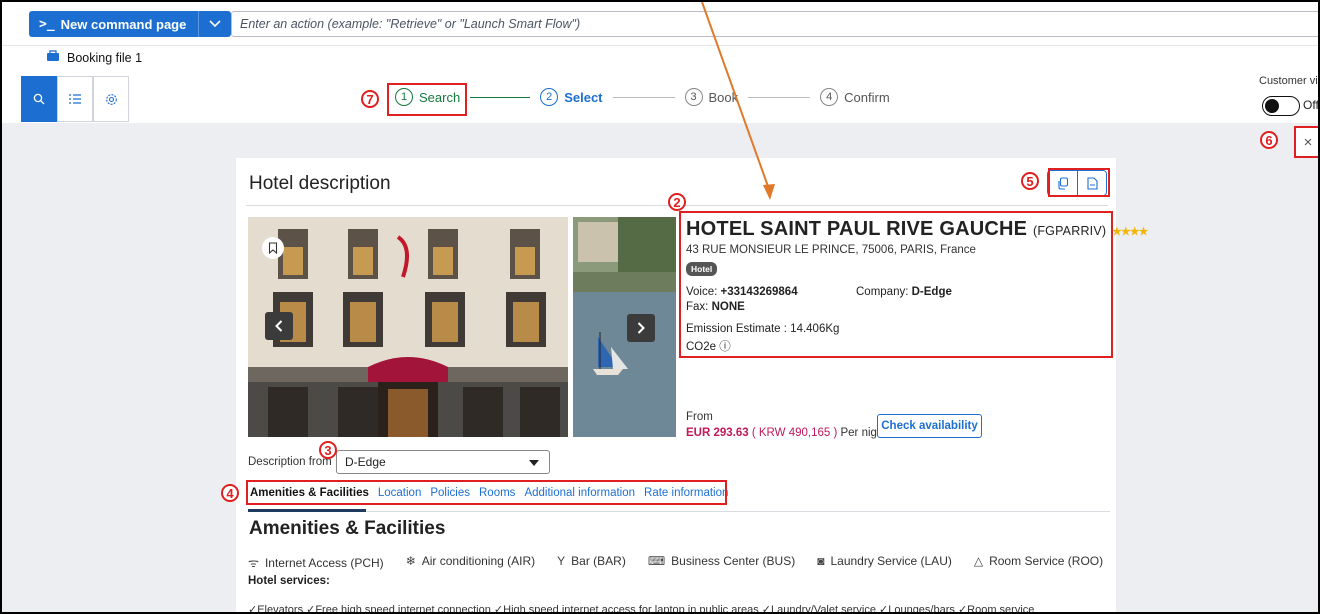  I want to click on bookmark-button, so click(273, 248).